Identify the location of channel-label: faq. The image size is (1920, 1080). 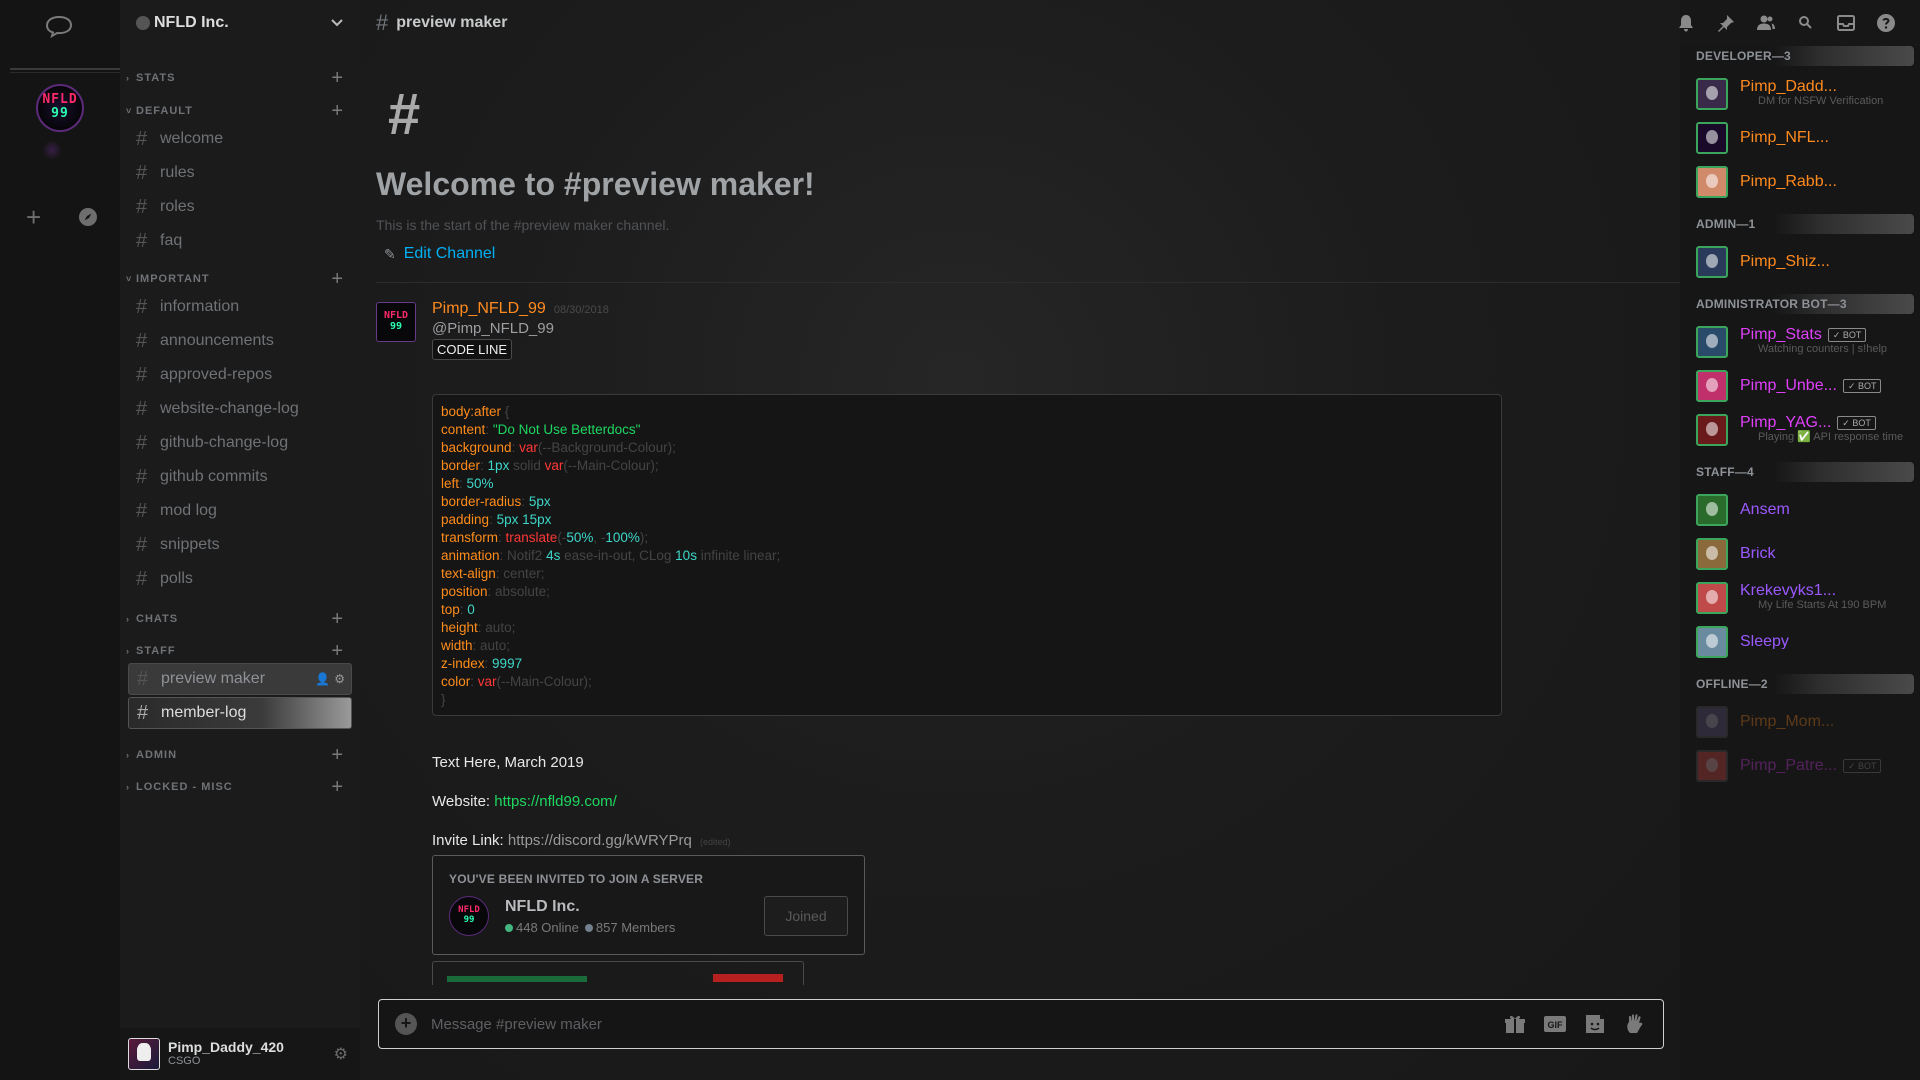
(171, 240).